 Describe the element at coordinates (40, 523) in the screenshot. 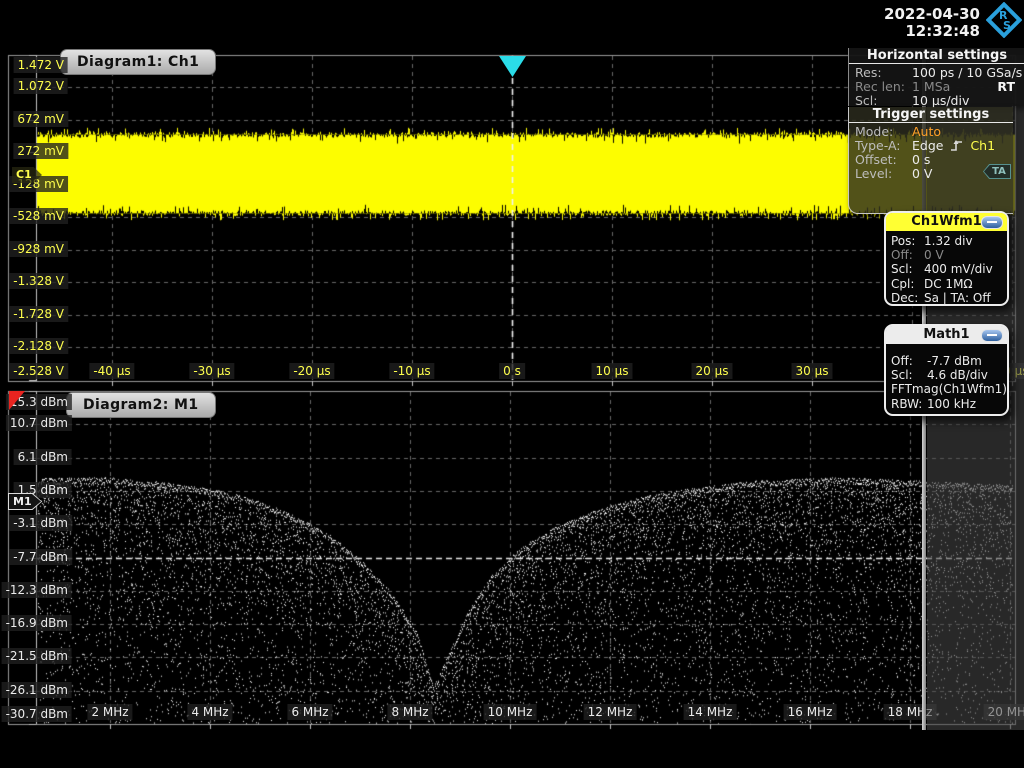

I see `axis-label: -3.1 dBm` at that location.